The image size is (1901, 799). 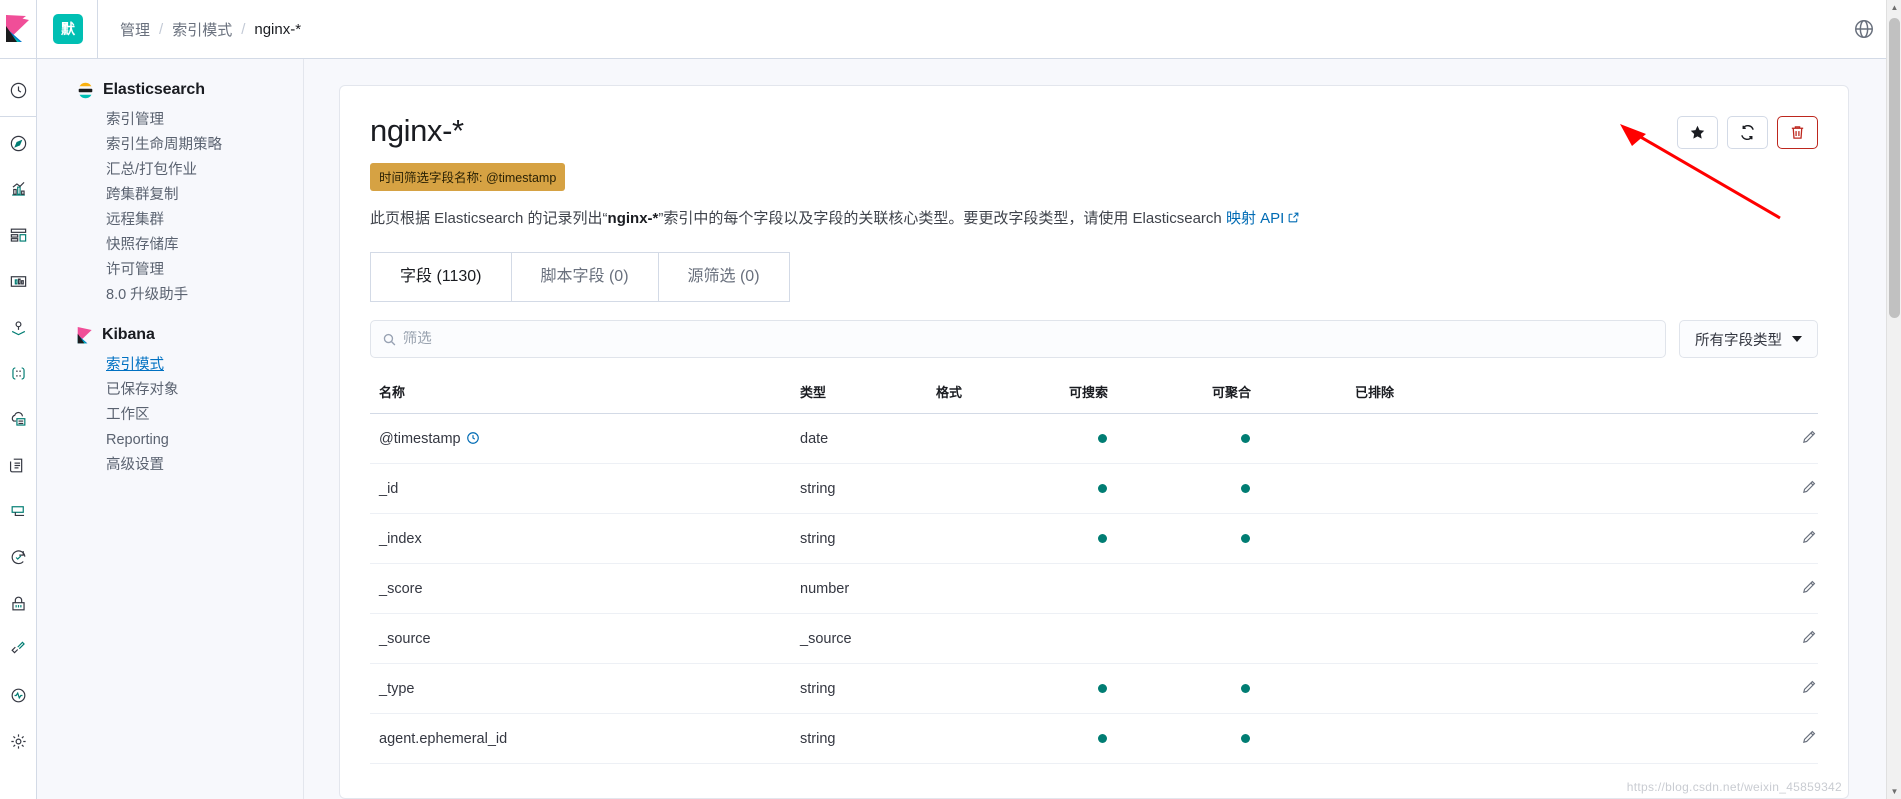 What do you see at coordinates (190, 245) in the screenshot?
I see `sidebar-item-snapshot-repositories: 快照存储库` at bounding box center [190, 245].